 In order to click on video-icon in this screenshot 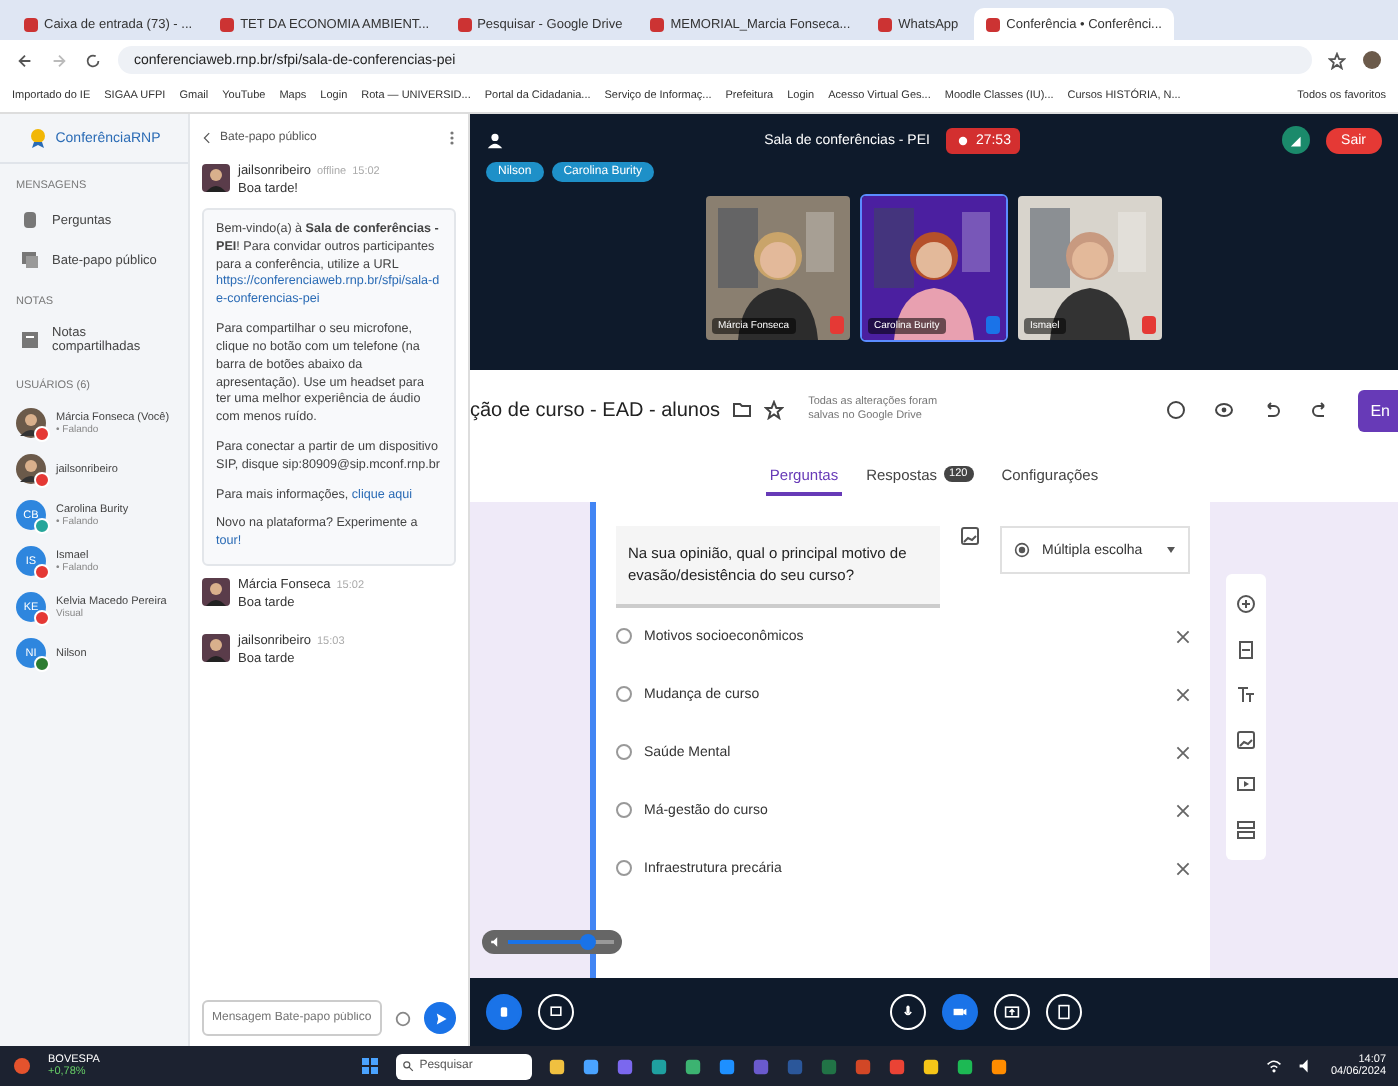, I will do `click(1246, 784)`.